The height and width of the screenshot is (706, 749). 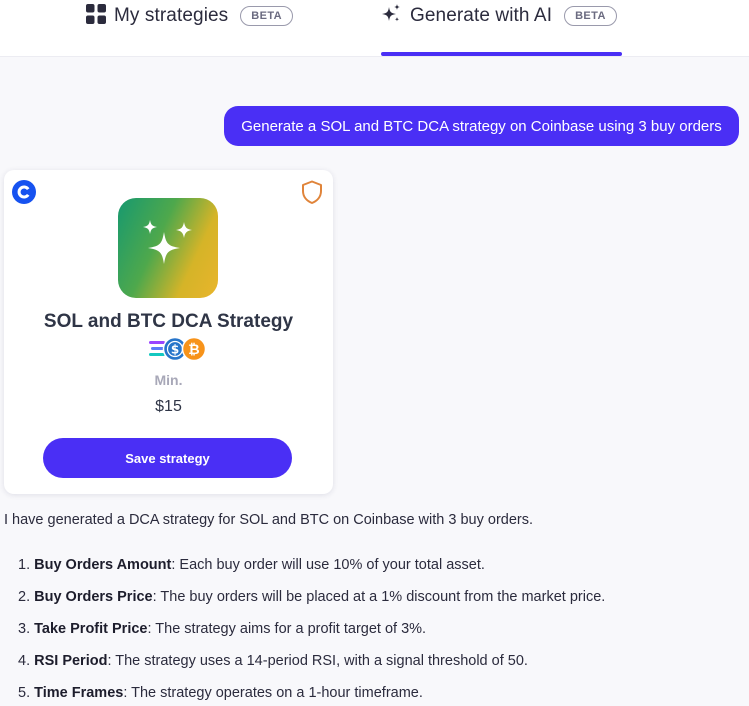 I want to click on strategy-title: SOL and BTC DCA Strategy, so click(x=168, y=321).